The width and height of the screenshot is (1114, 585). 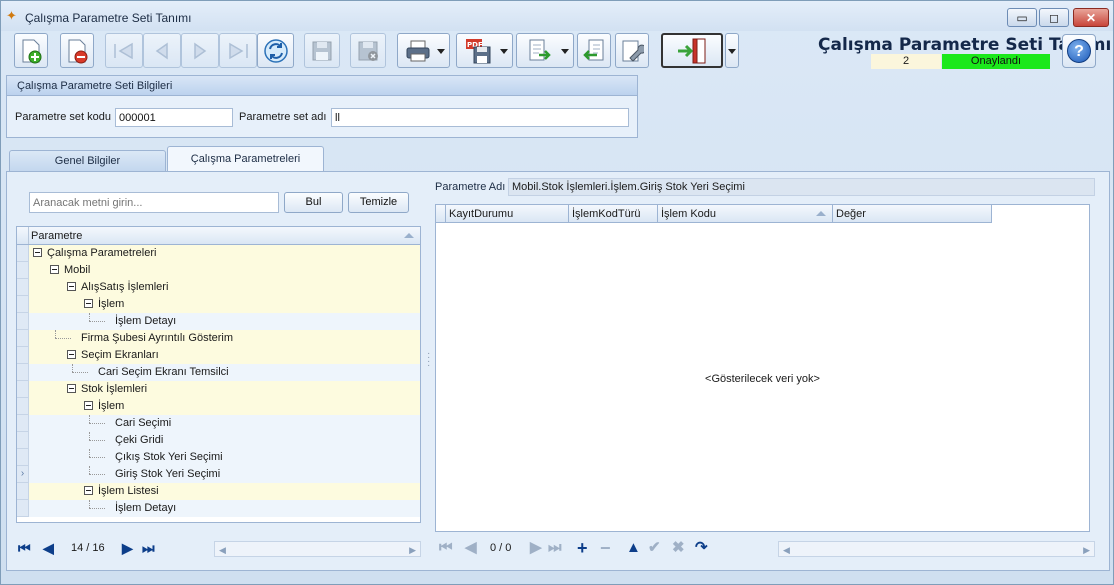 What do you see at coordinates (1054, 17) in the screenshot?
I see `maximize-button: ◻` at bounding box center [1054, 17].